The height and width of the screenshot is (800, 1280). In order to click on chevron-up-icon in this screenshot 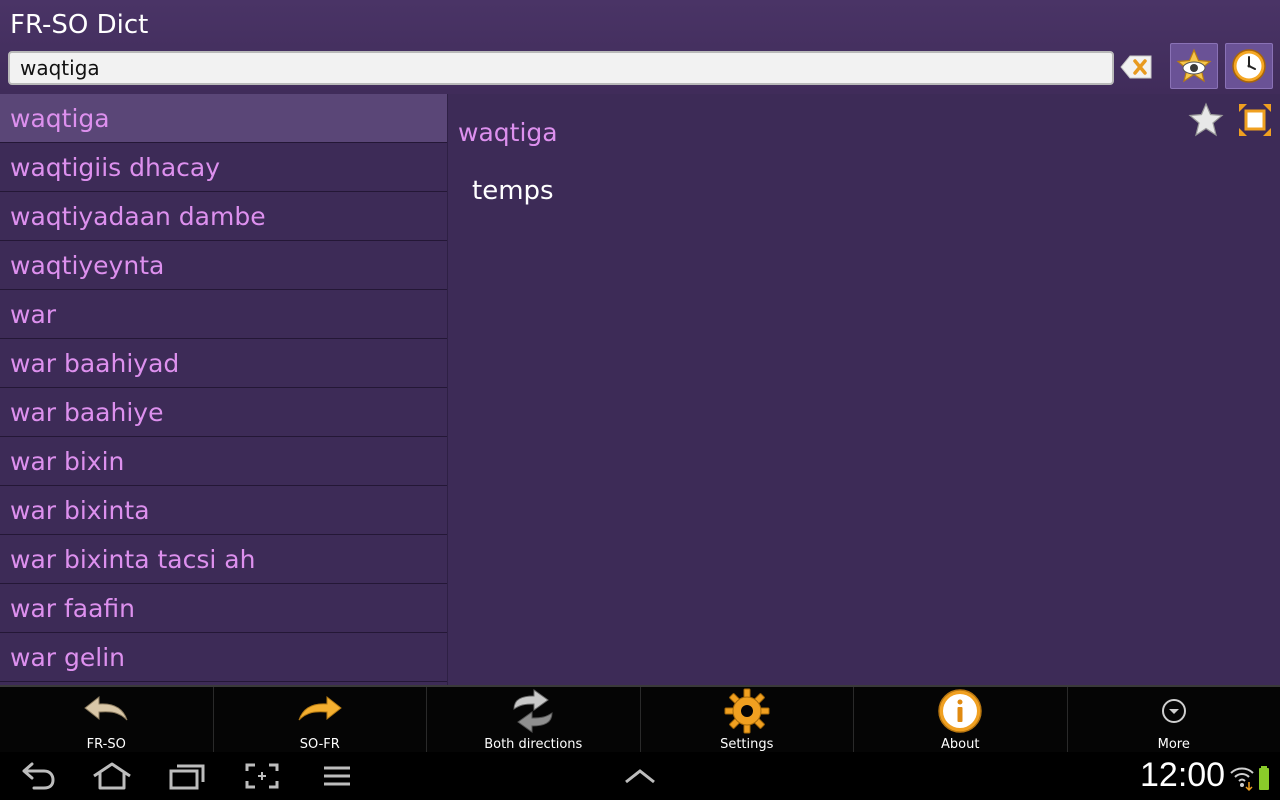, I will do `click(640, 776)`.